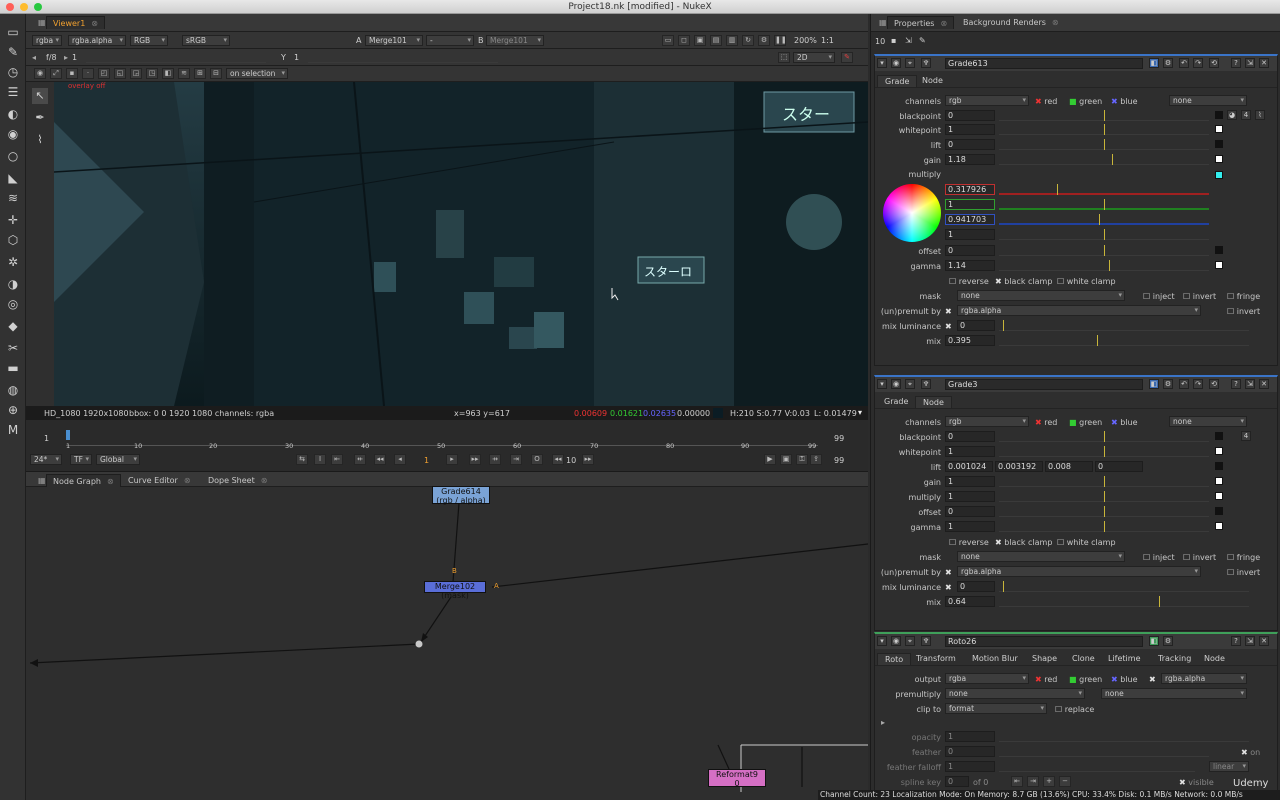 This screenshot has height=800, width=1280. What do you see at coordinates (770, 459) in the screenshot?
I see `flipbook-icon: ▶` at bounding box center [770, 459].